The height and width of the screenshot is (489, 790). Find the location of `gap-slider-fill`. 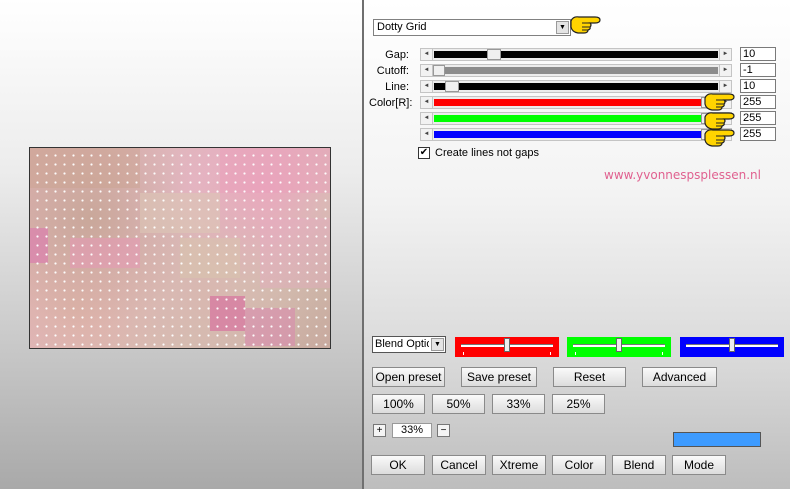

gap-slider-fill is located at coordinates (576, 54).